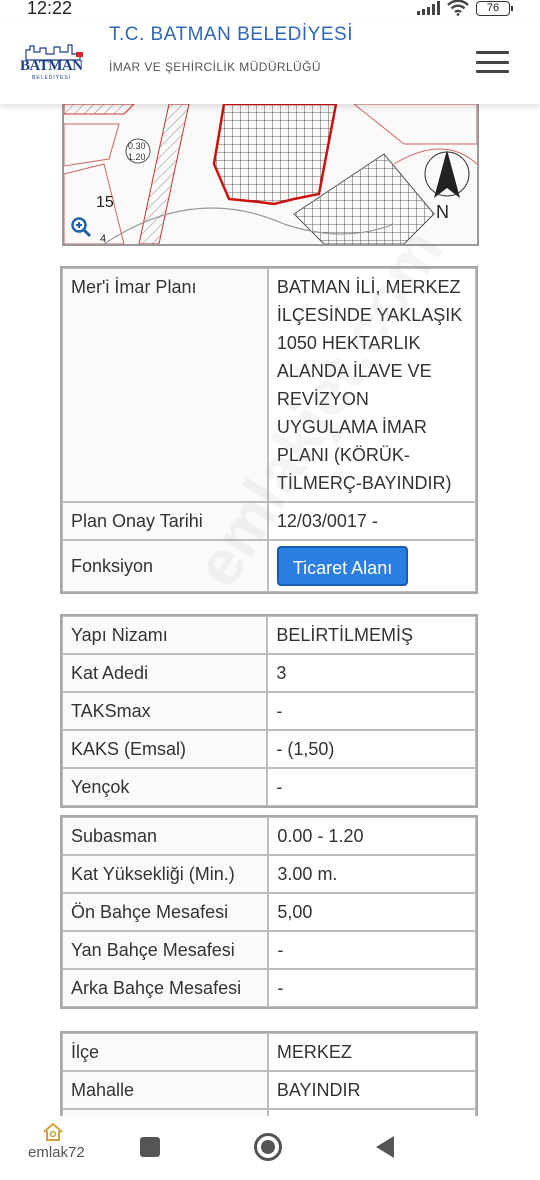  What do you see at coordinates (428, 8) in the screenshot?
I see `signal-icon` at bounding box center [428, 8].